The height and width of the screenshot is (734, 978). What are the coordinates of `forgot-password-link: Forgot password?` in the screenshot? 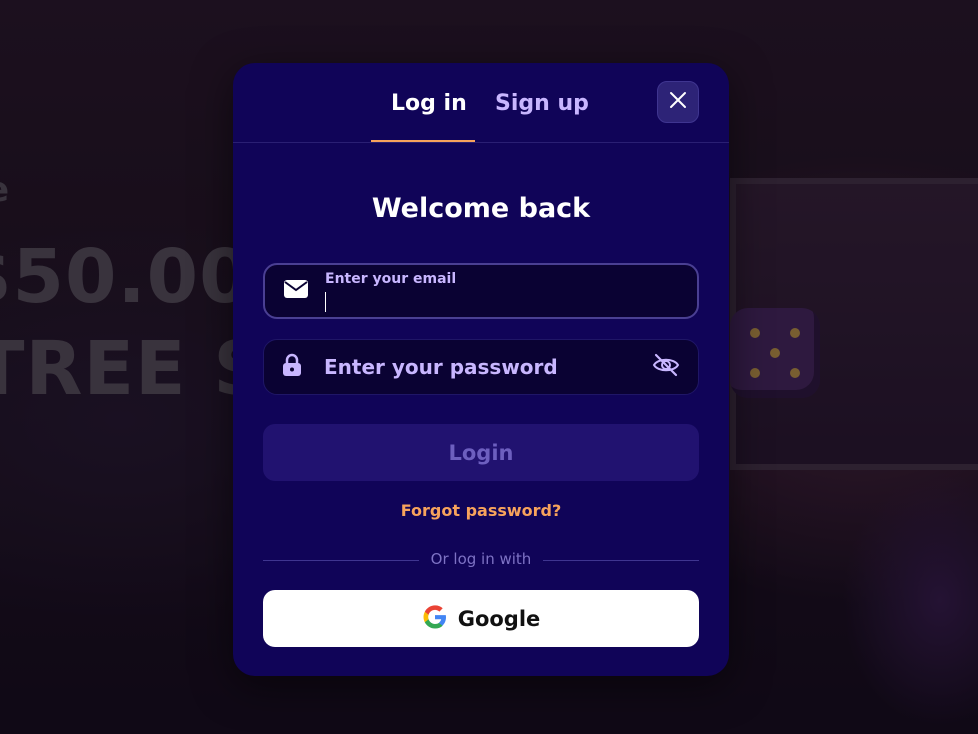 It's located at (481, 510).